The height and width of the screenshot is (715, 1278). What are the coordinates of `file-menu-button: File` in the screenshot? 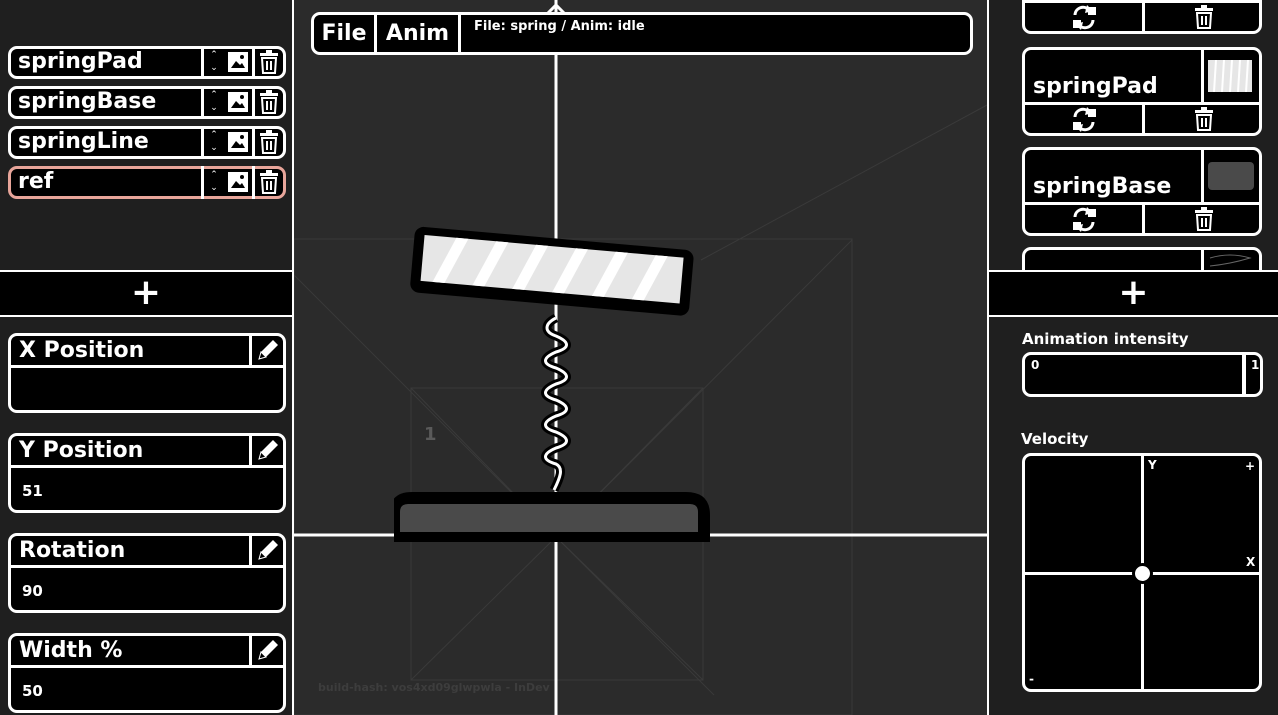 It's located at (345, 33).